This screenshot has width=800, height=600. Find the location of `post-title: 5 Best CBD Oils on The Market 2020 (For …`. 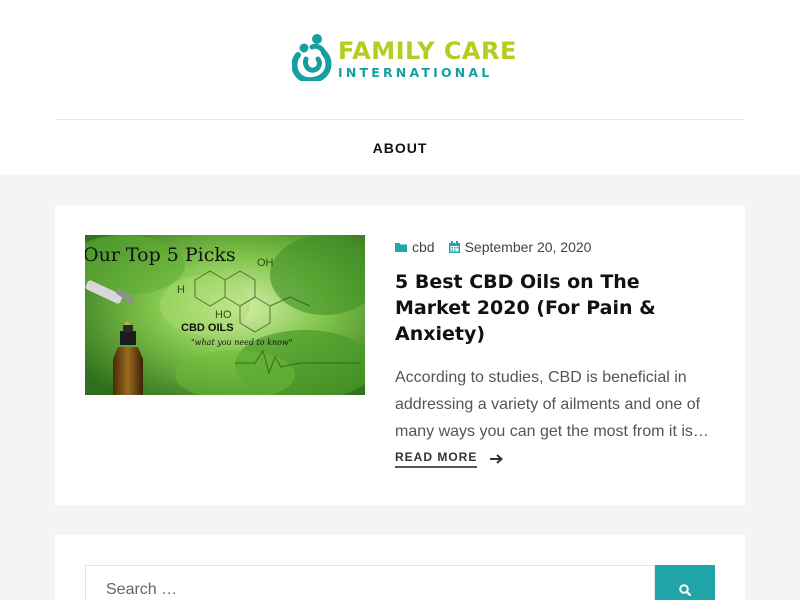

post-title: 5 Best CBD Oils on The Market 2020 (For … is located at coordinates (557, 308).